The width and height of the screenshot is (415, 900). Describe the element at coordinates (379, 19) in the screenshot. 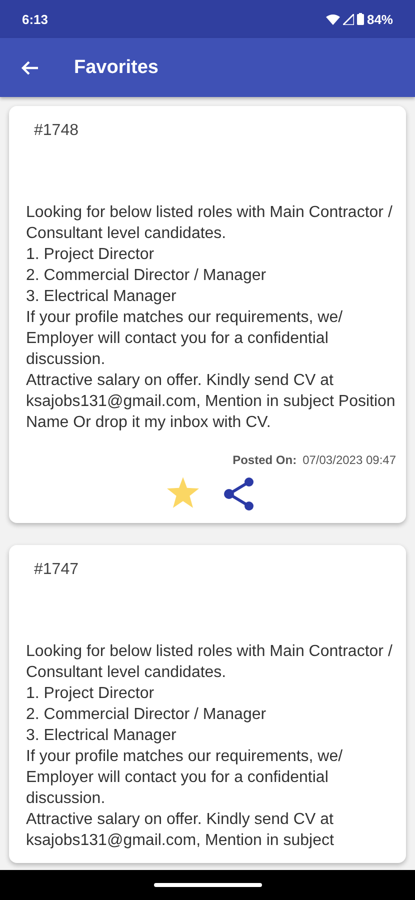

I see `battery-level: 84%` at that location.